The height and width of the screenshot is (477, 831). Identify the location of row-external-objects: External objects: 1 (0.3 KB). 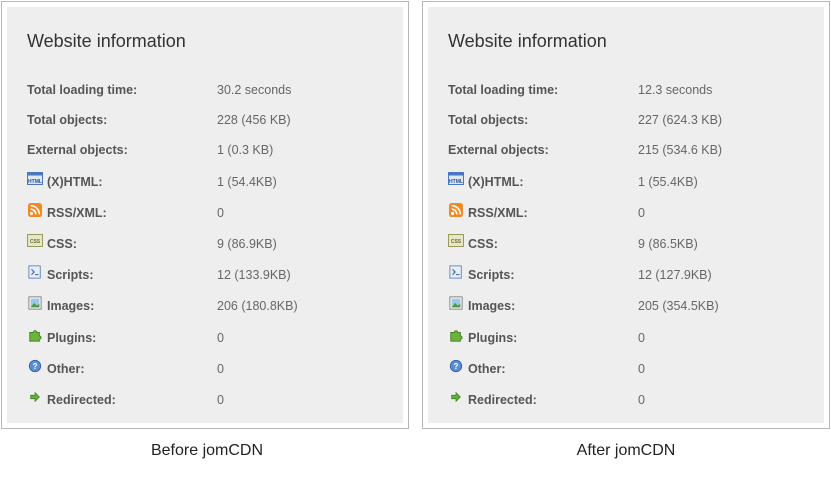
(217, 151).